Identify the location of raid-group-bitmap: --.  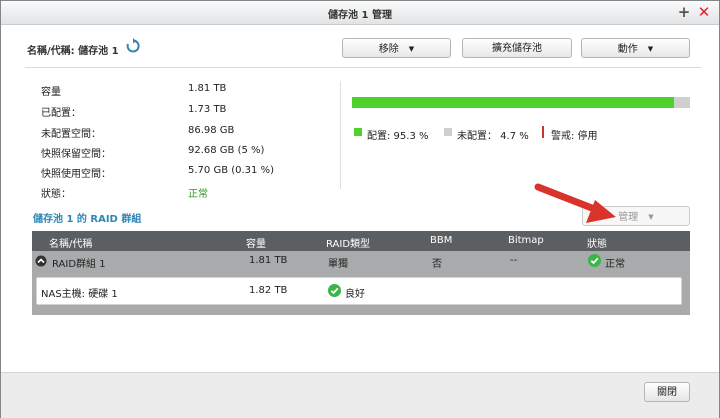
(514, 260).